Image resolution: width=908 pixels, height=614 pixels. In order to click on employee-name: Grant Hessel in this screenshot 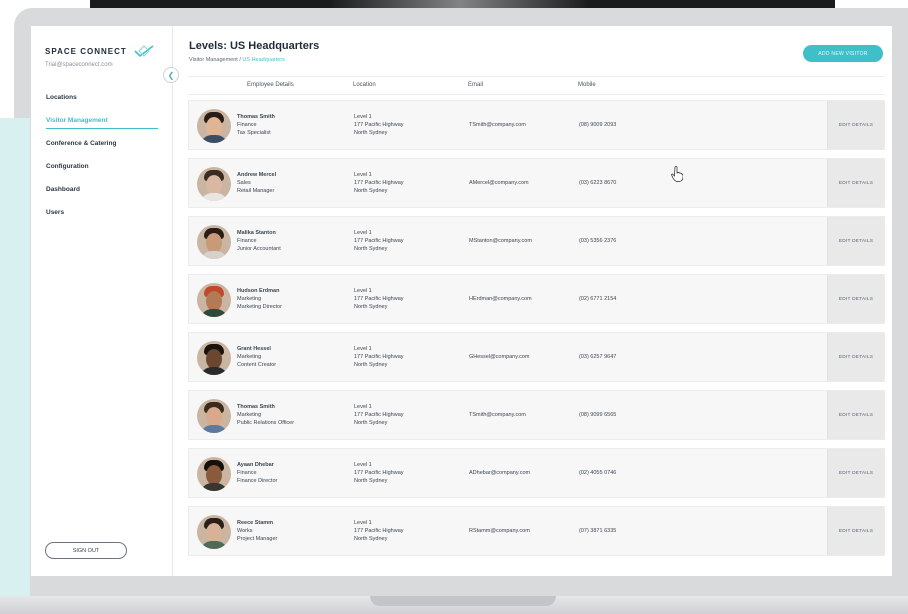, I will do `click(254, 349)`.